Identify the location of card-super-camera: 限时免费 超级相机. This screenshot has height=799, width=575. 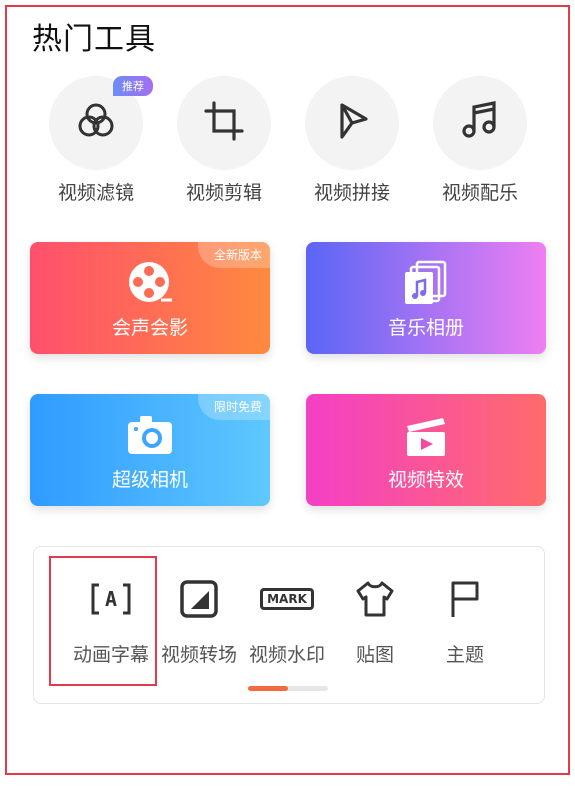
(150, 450).